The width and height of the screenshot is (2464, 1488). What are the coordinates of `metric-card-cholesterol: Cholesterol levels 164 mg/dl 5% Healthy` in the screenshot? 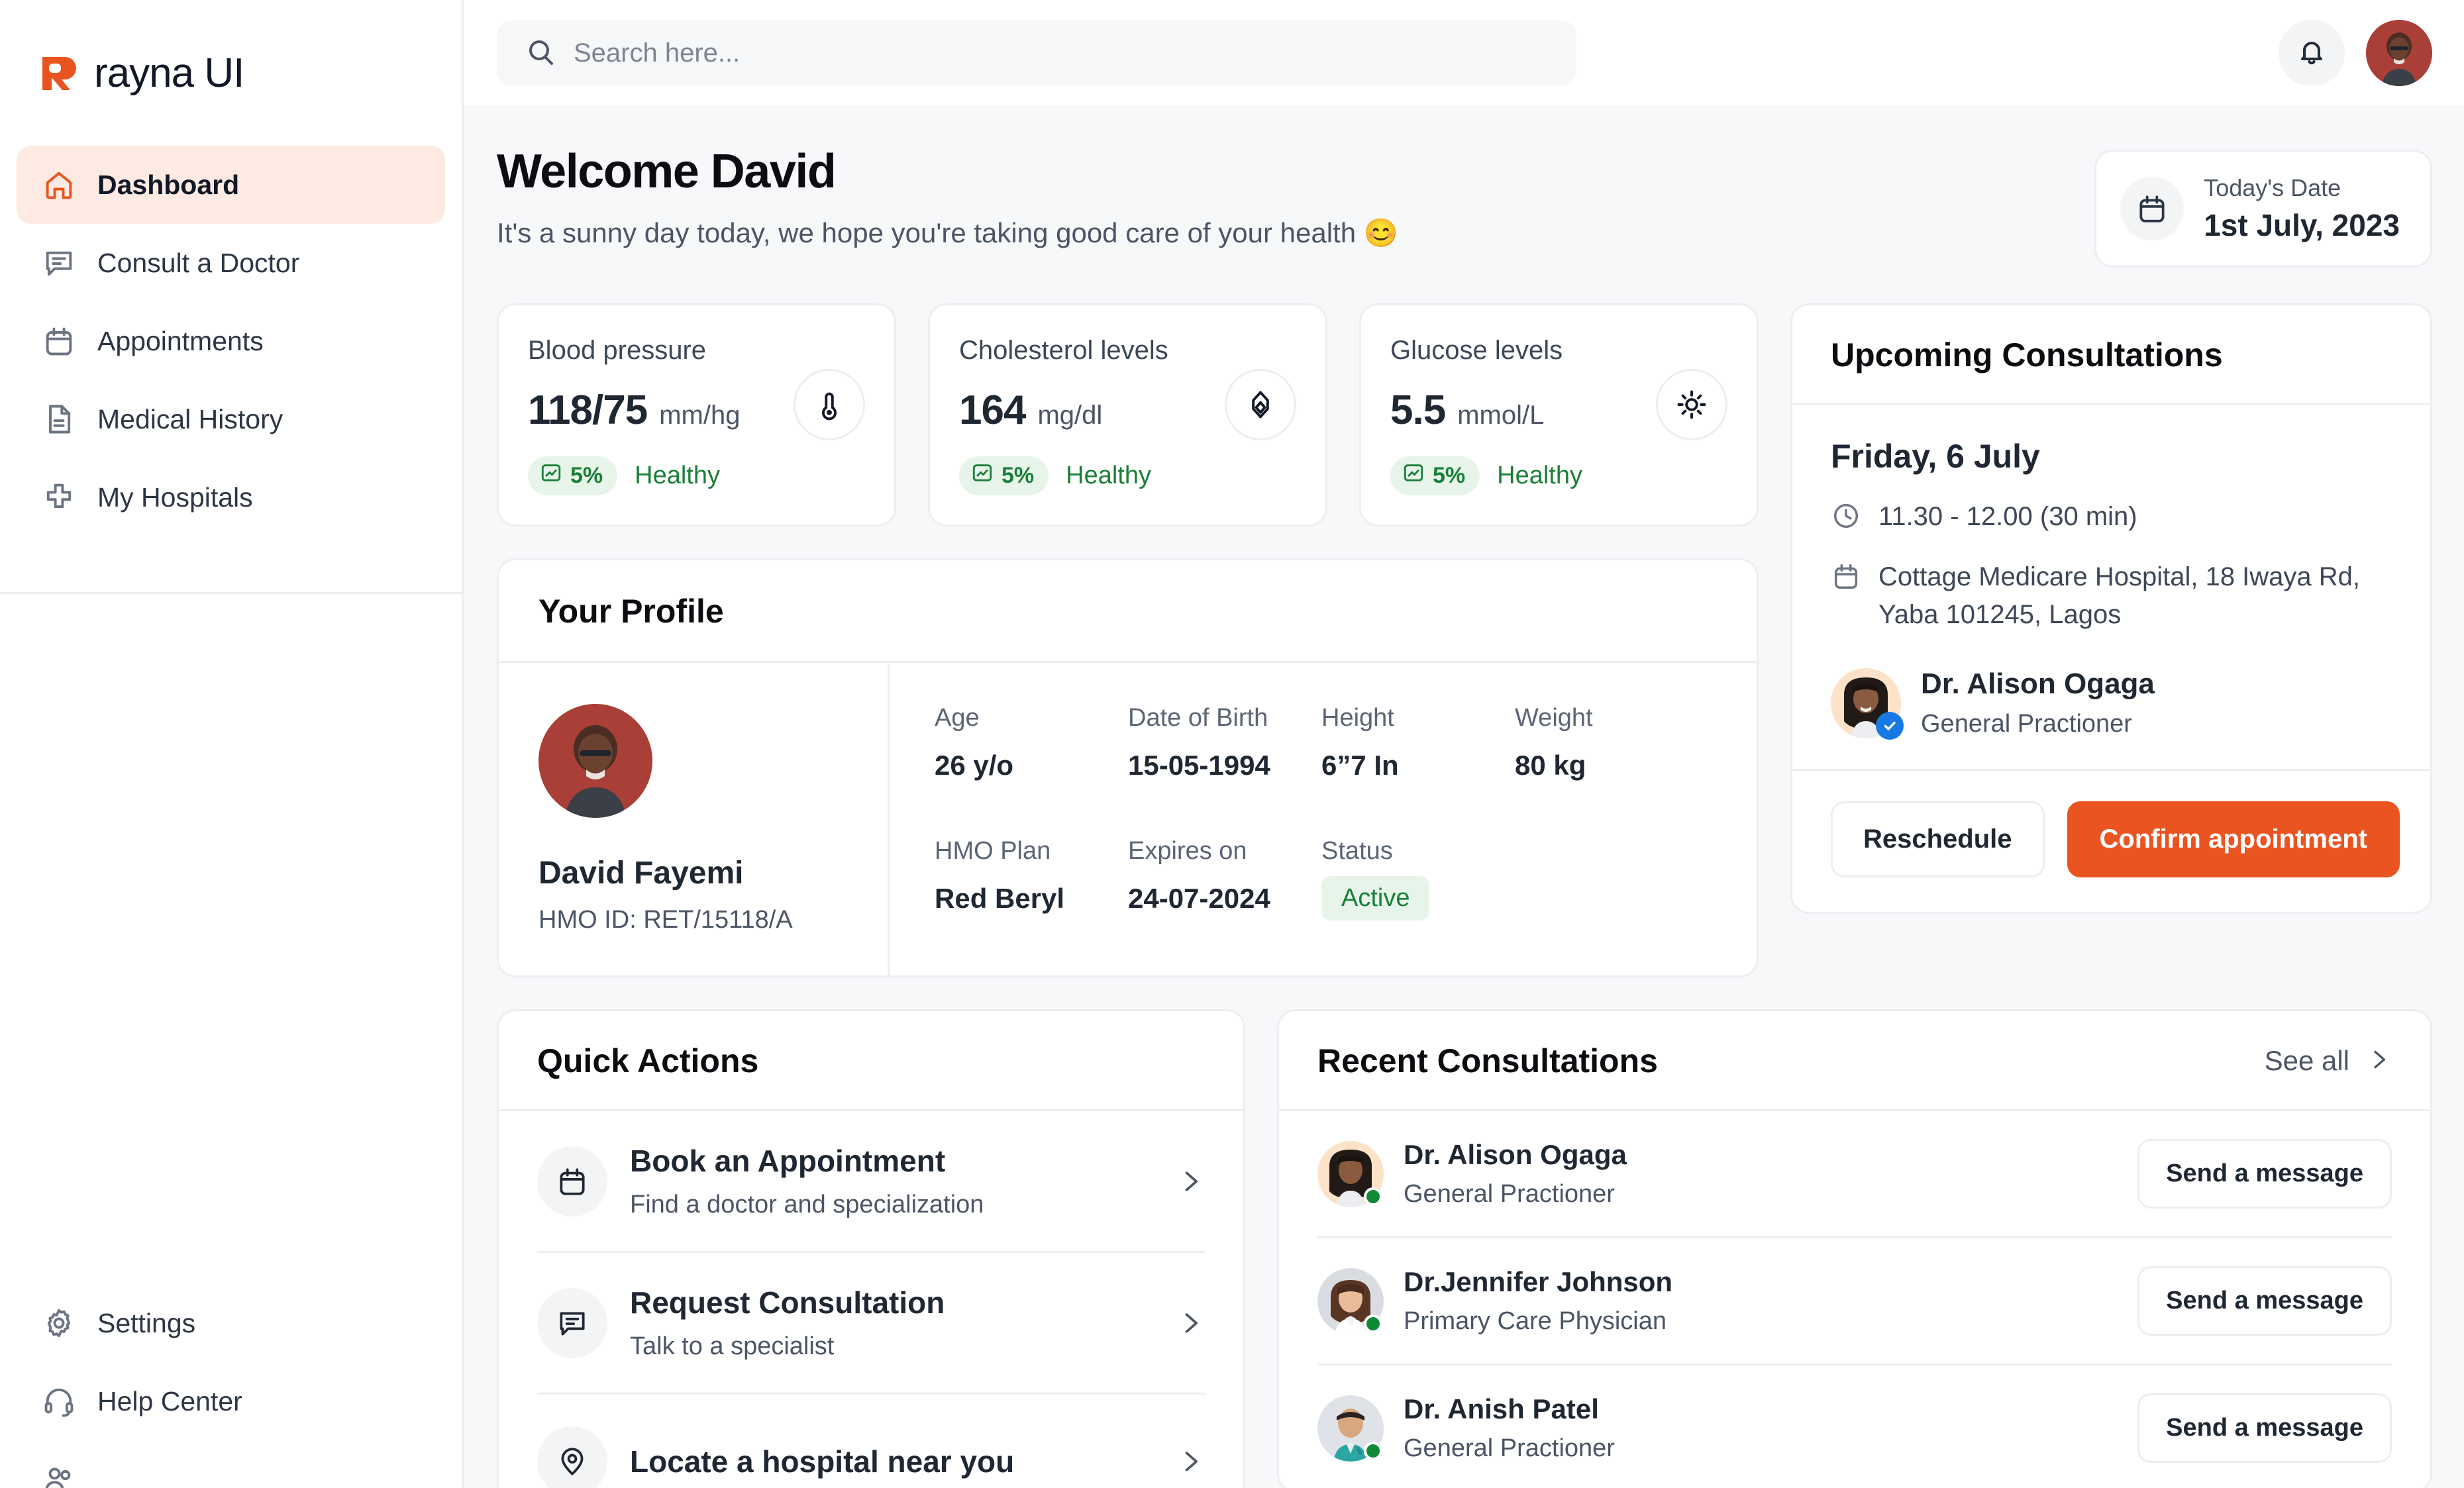 It's located at (1127, 414).